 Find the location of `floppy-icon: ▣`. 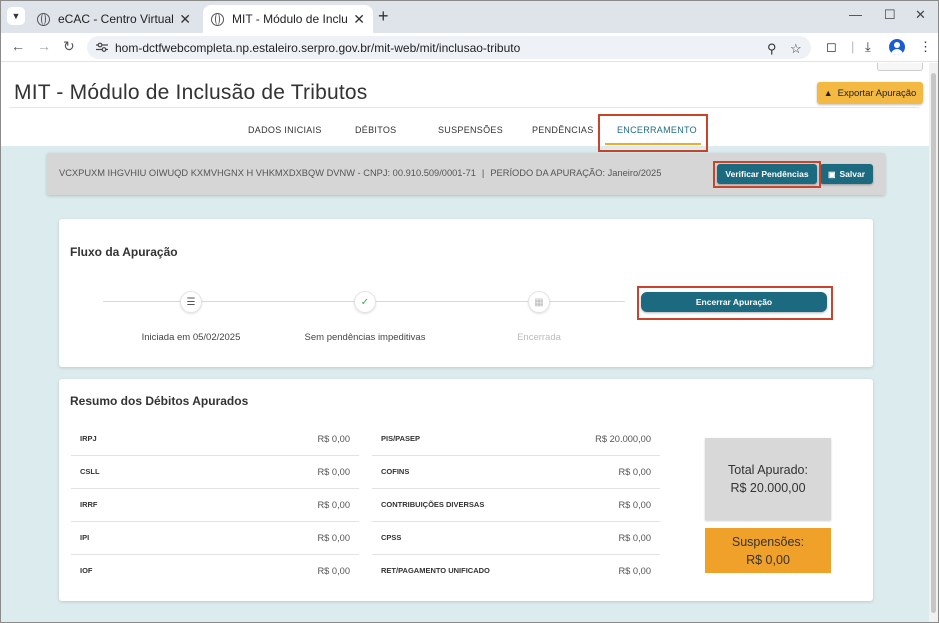

floppy-icon: ▣ is located at coordinates (831, 174).